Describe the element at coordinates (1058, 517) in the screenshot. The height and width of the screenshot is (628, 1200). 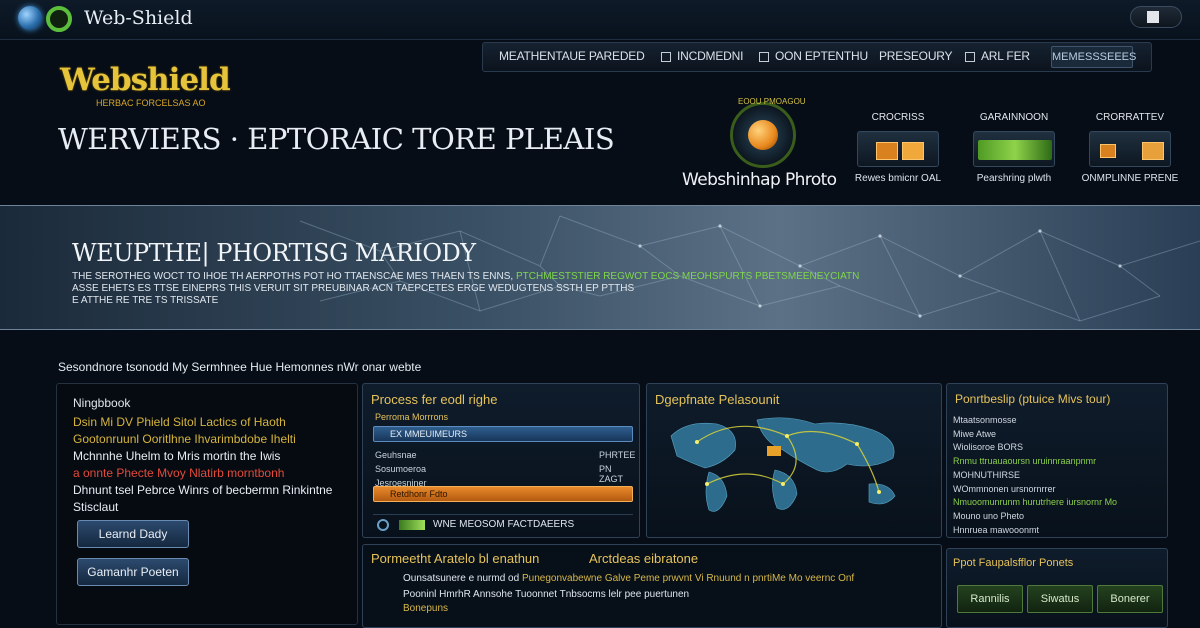
I see `list-item: Mouno uno Pheto` at that location.